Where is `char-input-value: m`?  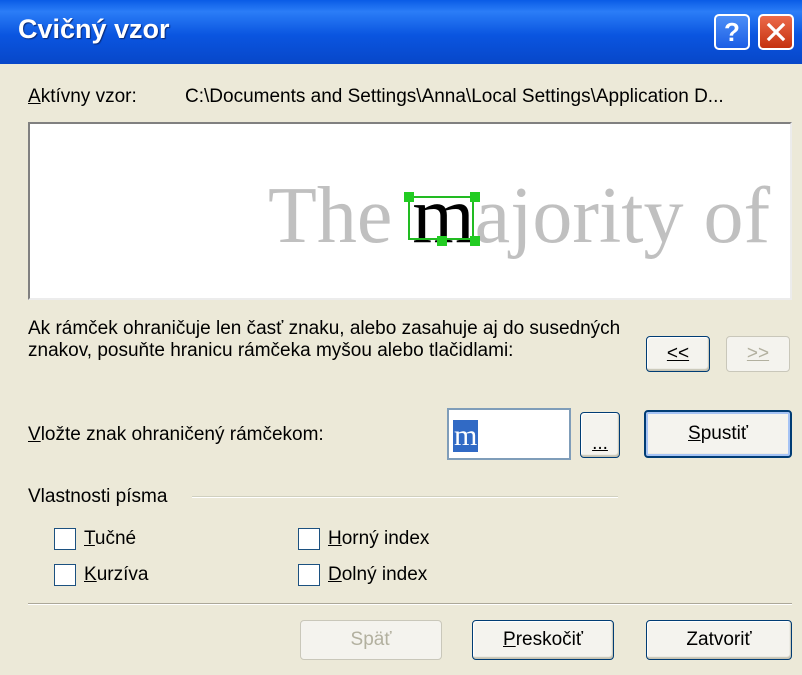
char-input-value: m is located at coordinates (466, 435).